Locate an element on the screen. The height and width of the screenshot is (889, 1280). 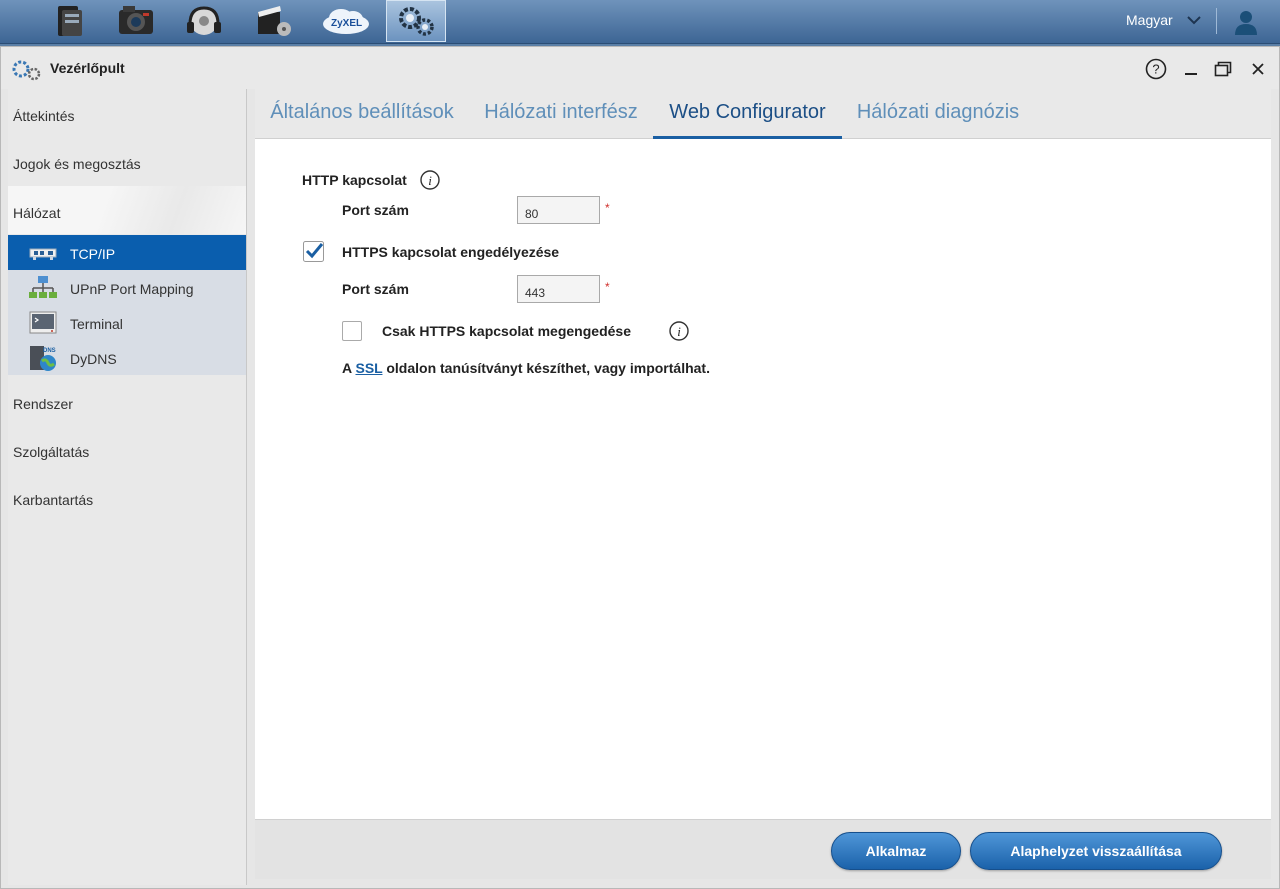
svg-text: DNS is located at coordinates (49, 351).